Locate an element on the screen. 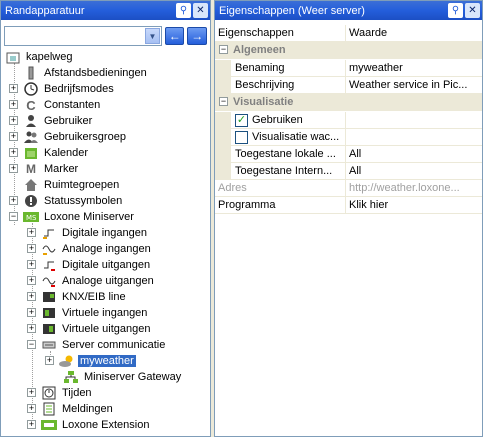 Image resolution: width=483 pixels, height=437 pixels. knx-icon is located at coordinates (49, 297).